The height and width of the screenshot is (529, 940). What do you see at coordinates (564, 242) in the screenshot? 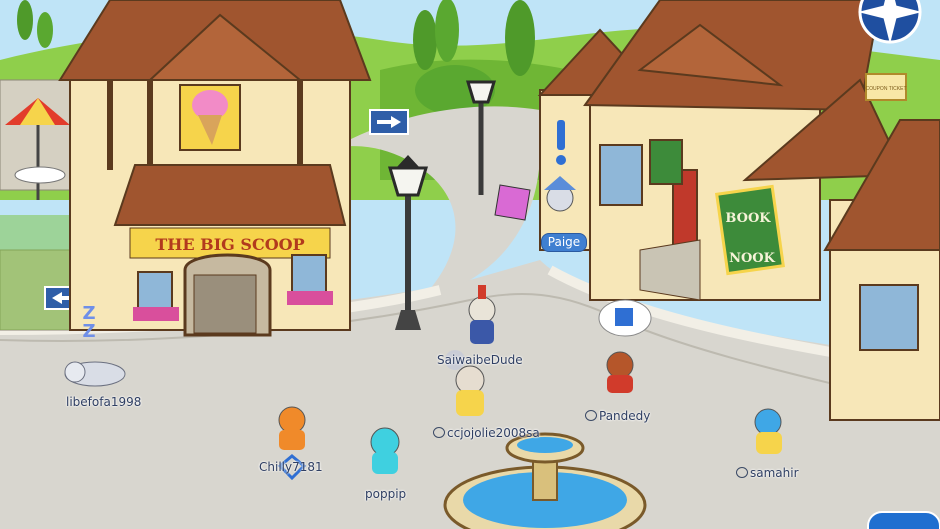
I see `player-name-paige: Paige` at bounding box center [564, 242].